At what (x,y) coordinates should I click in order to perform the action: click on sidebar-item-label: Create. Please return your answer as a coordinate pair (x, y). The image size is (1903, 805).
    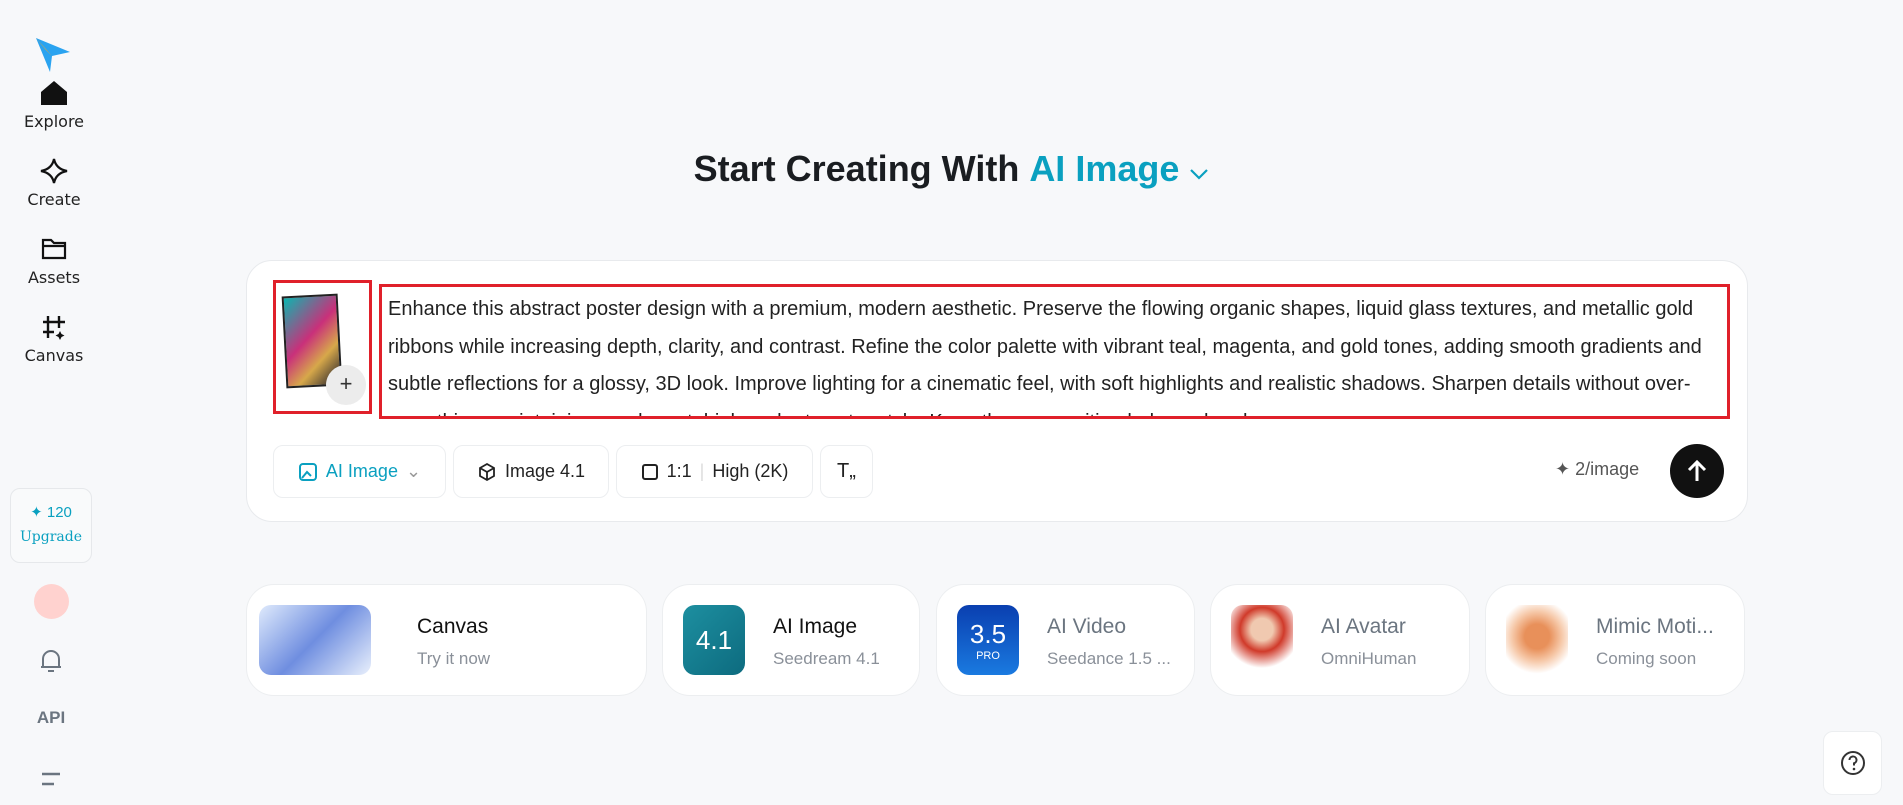
    Looking at the image, I should click on (54, 199).